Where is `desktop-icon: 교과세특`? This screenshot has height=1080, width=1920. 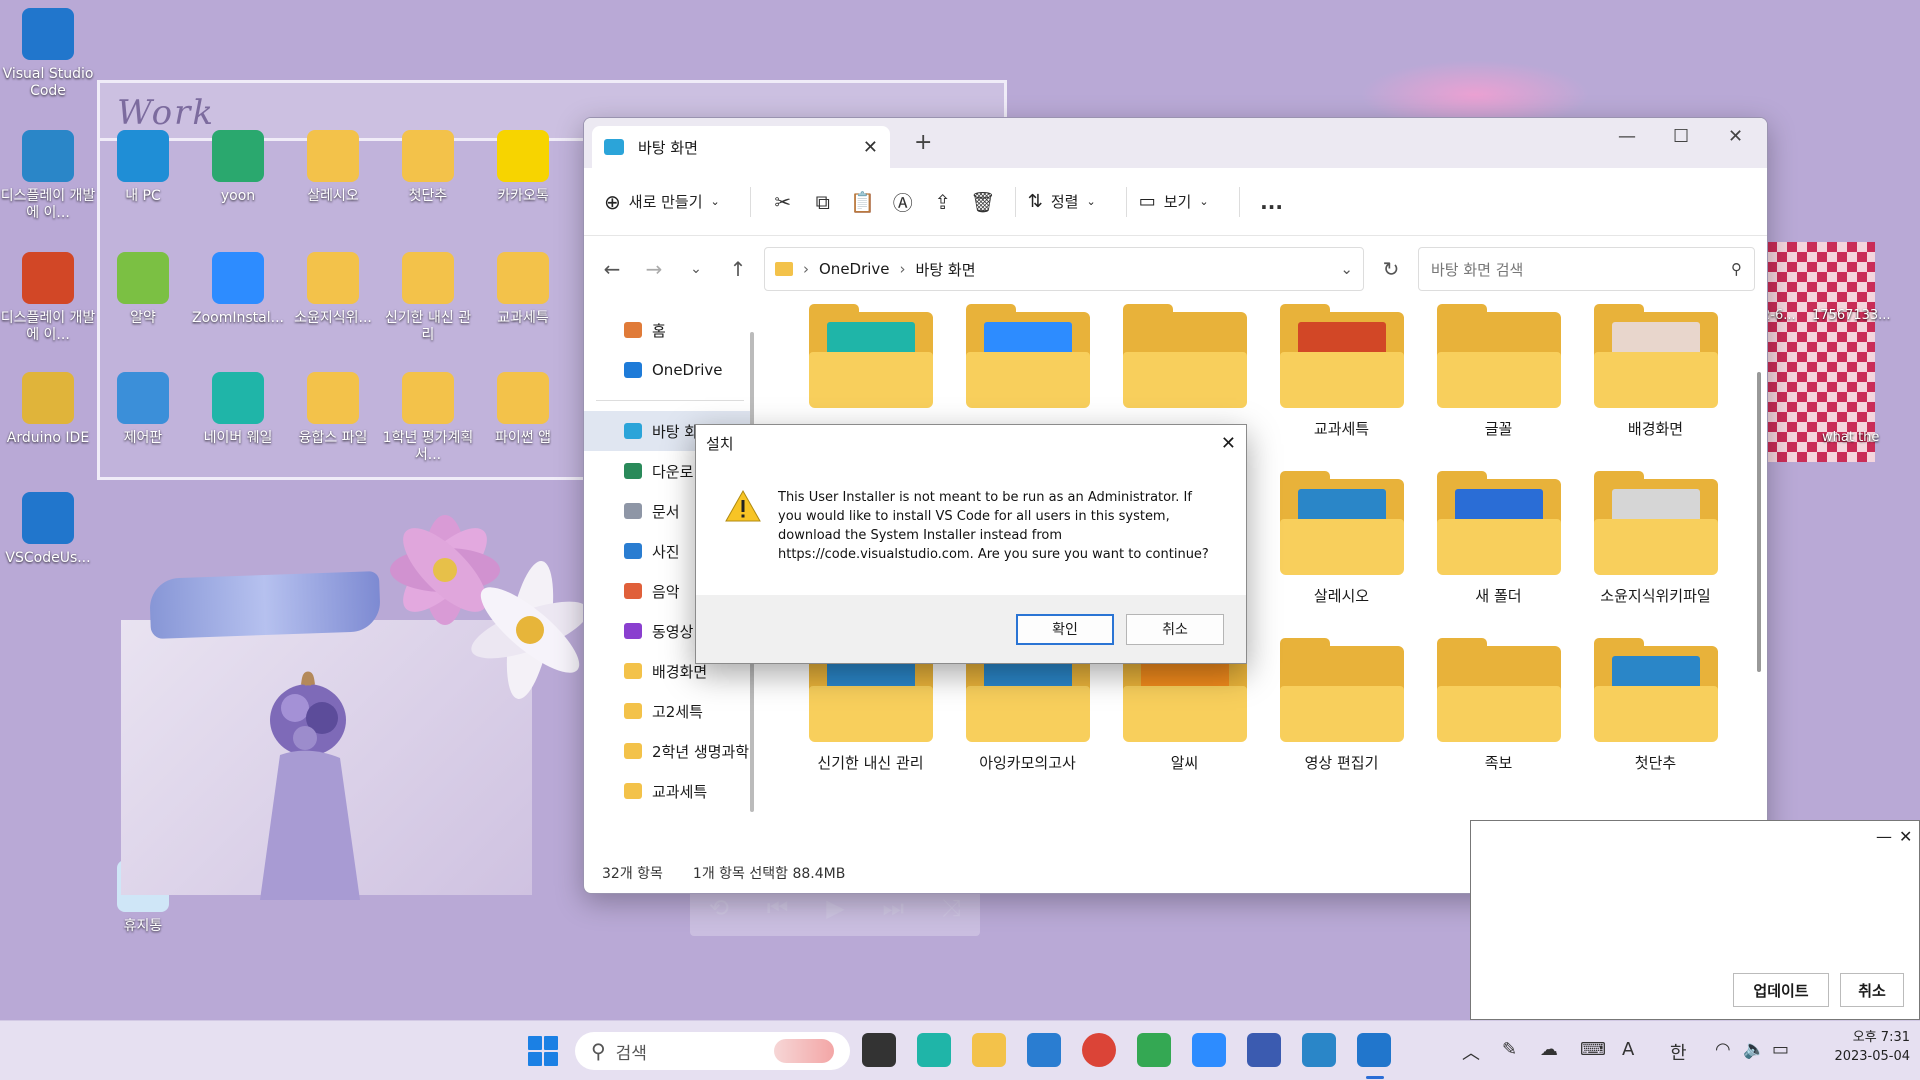 desktop-icon: 교과세특 is located at coordinates (523, 289).